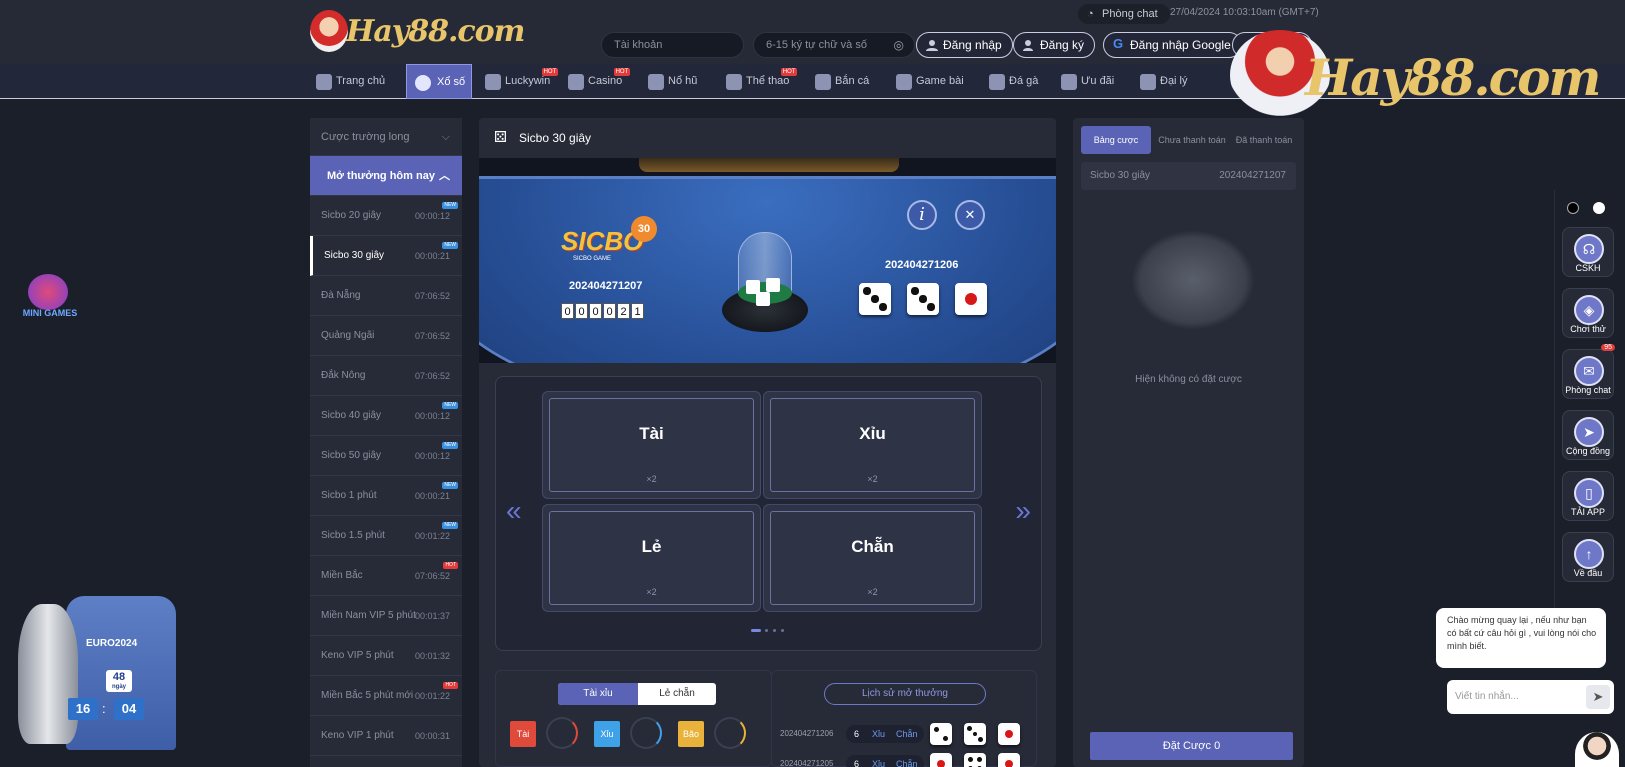 The width and height of the screenshot is (1625, 767). Describe the element at coordinates (606, 286) in the screenshot. I see `current-period: 202404271207` at that location.